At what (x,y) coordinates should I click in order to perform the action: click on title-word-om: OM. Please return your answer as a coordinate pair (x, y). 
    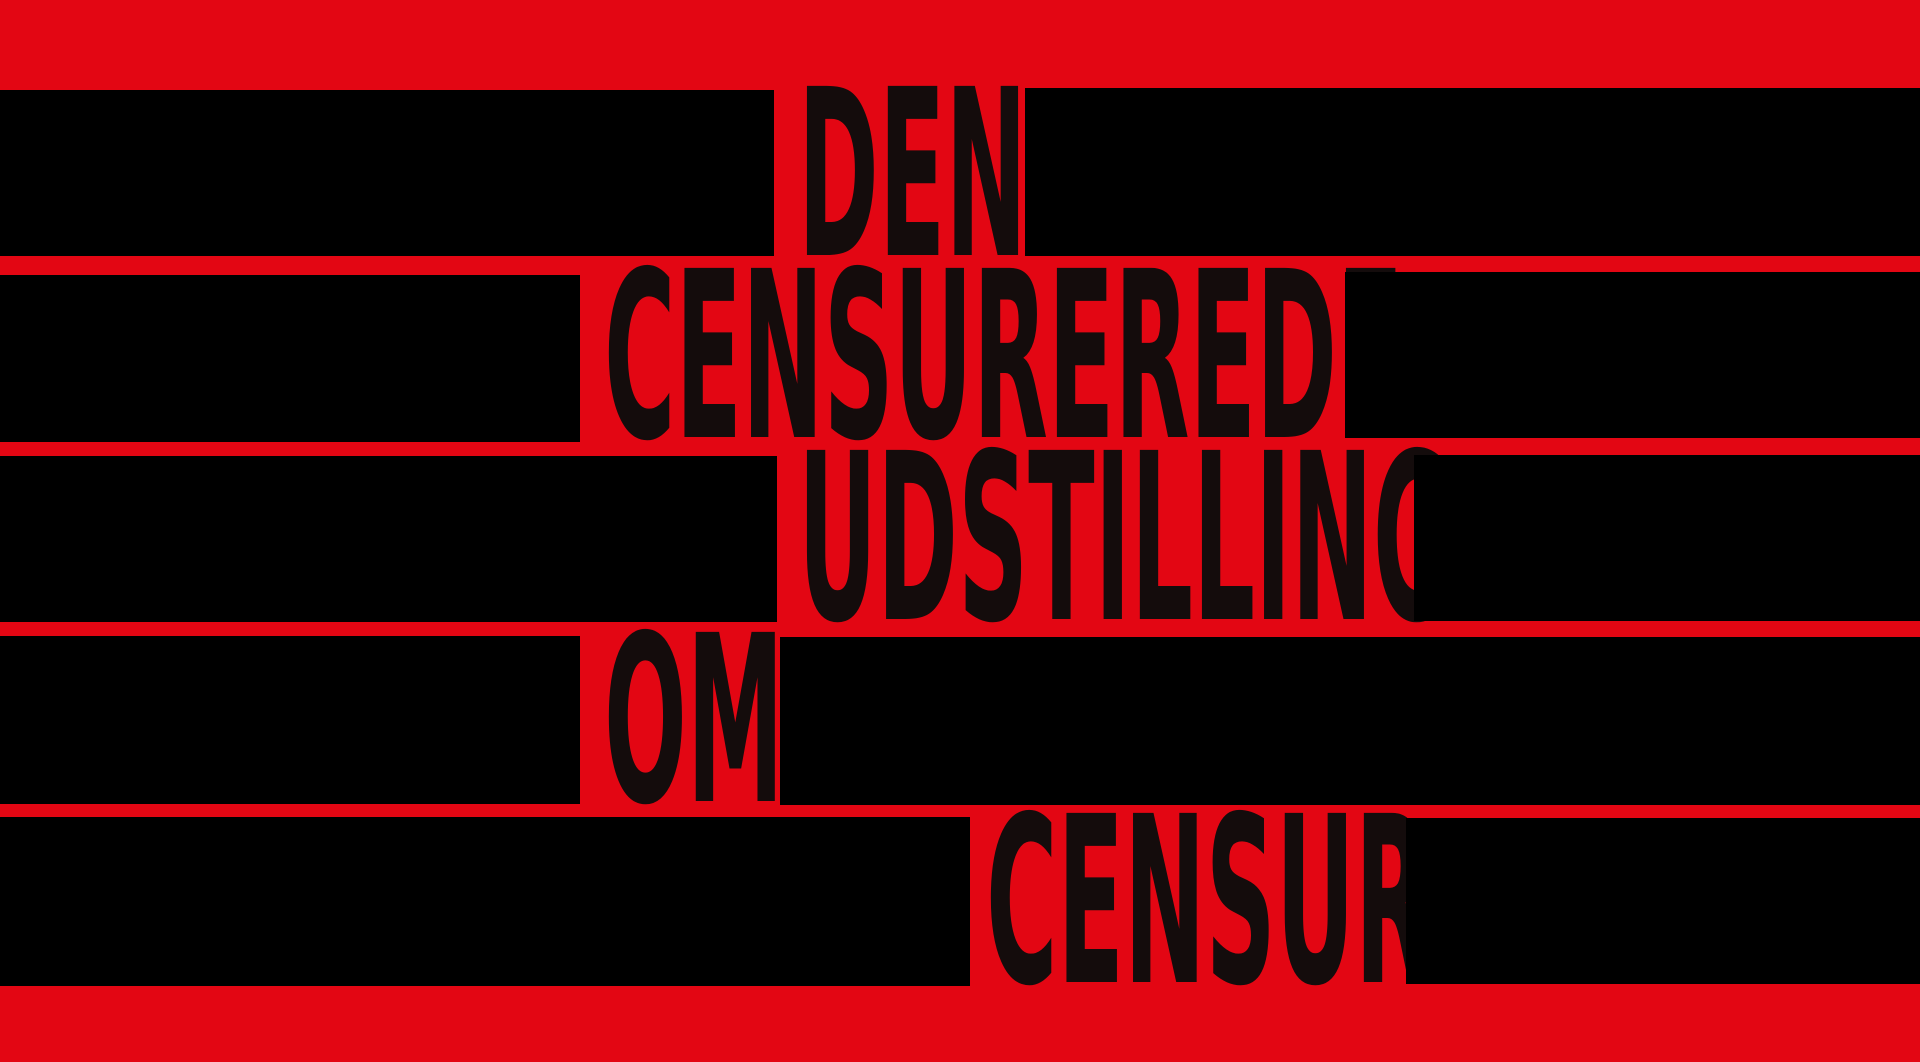
    Looking at the image, I should click on (694, 721).